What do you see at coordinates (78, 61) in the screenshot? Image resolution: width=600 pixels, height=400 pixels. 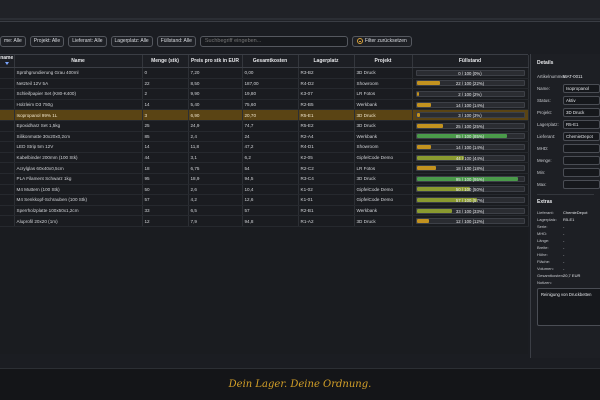 I see `column-header-name: Name` at bounding box center [78, 61].